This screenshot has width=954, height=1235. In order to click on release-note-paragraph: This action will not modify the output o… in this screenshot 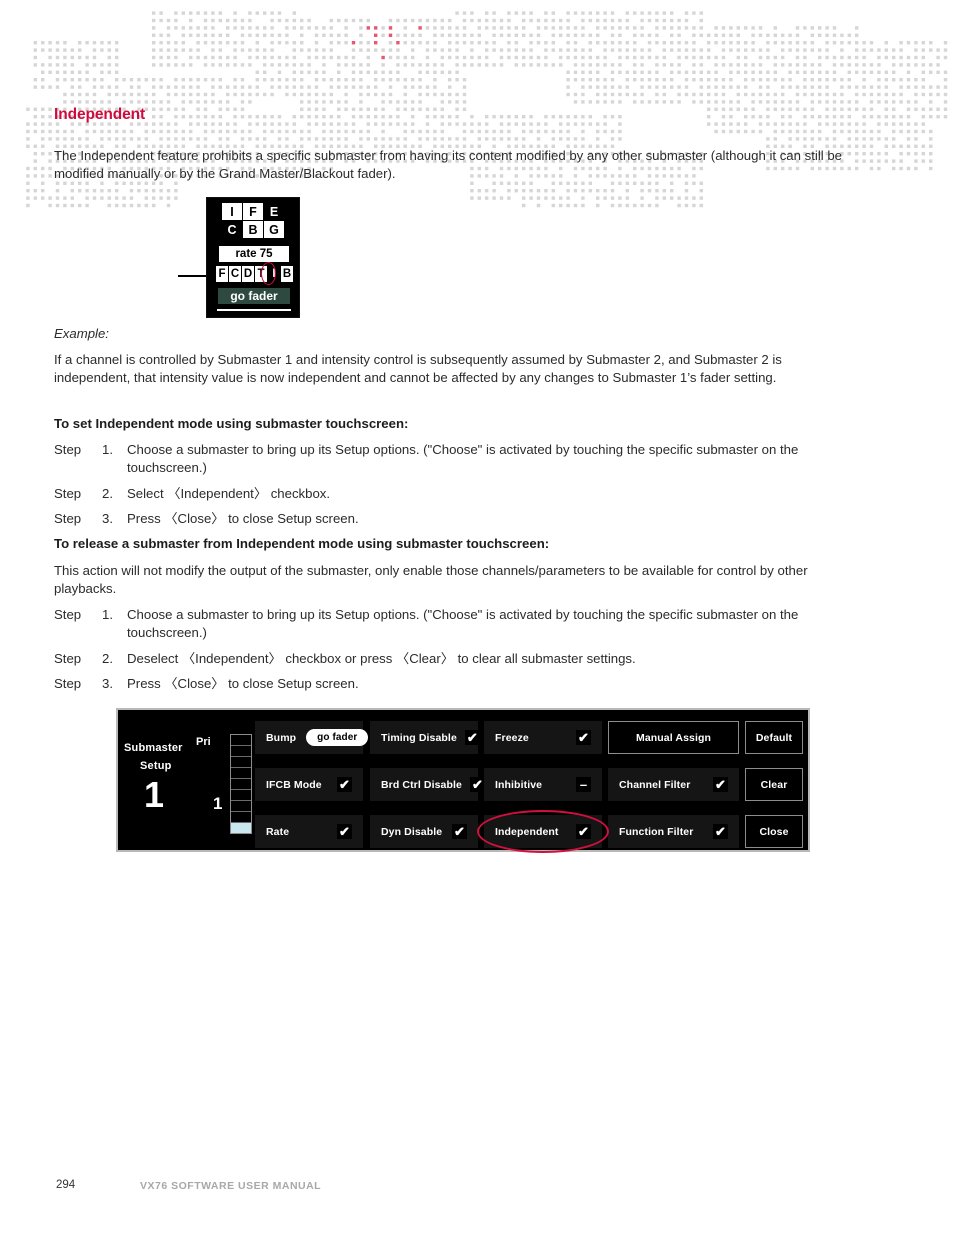, I will do `click(431, 579)`.